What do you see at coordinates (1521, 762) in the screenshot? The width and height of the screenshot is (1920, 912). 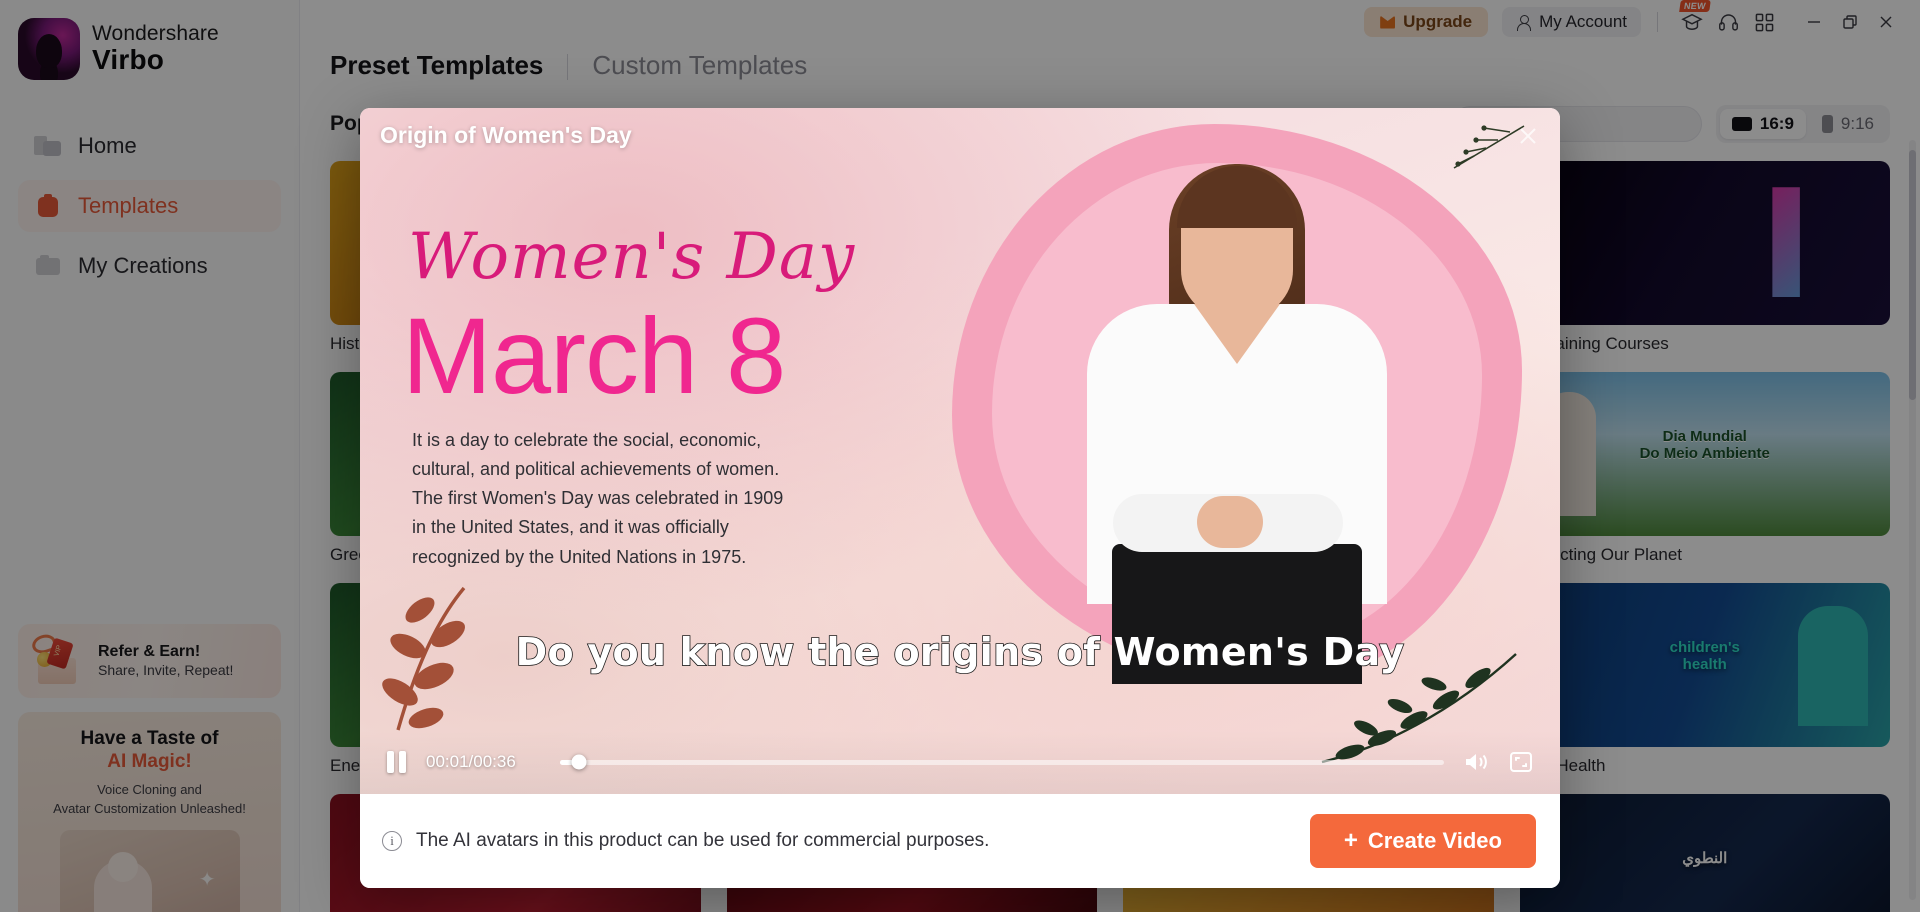 I see `fullscreen-icon` at bounding box center [1521, 762].